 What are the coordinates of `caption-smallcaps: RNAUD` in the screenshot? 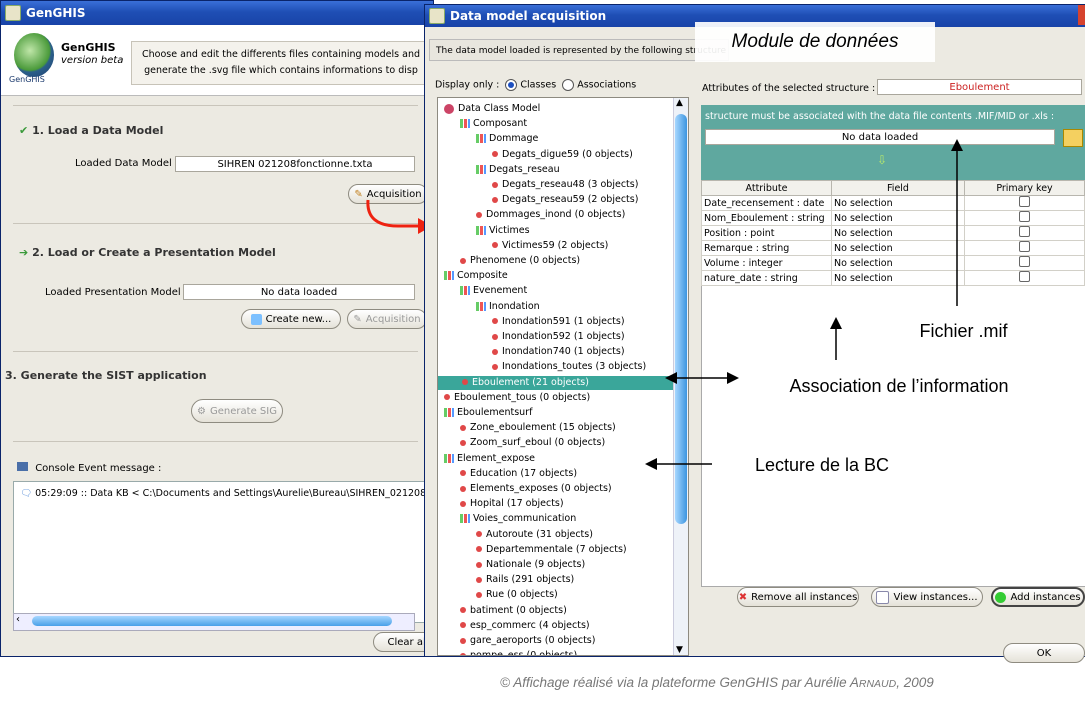 It's located at (877, 684).